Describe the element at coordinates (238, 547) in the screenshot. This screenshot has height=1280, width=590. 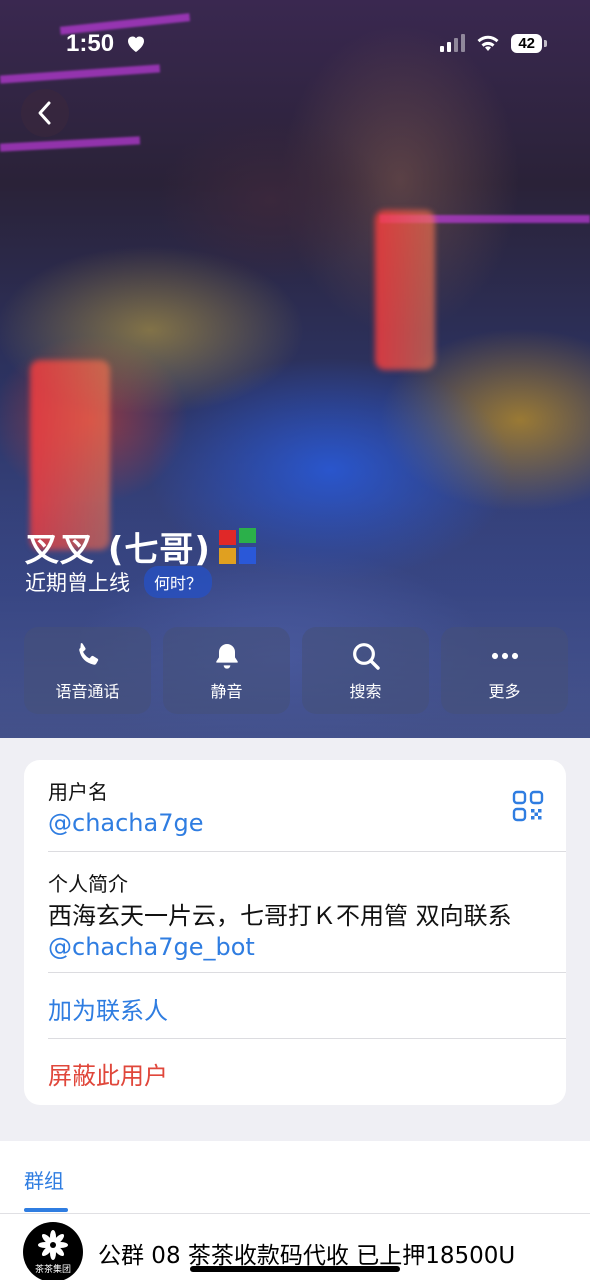
I see `logo-badge-icon` at that location.